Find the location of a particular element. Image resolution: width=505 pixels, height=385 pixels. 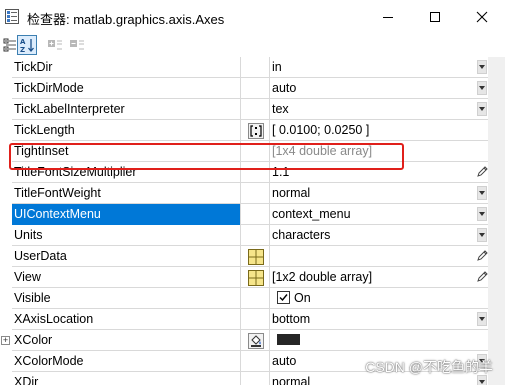

property-name: Visible is located at coordinates (126, 298).